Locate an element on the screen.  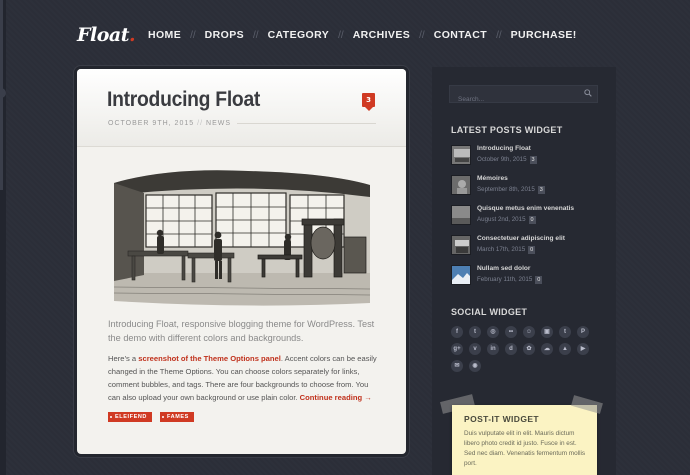
latest-post-date: March 17th, 2015 is located at coordinates (501, 249).